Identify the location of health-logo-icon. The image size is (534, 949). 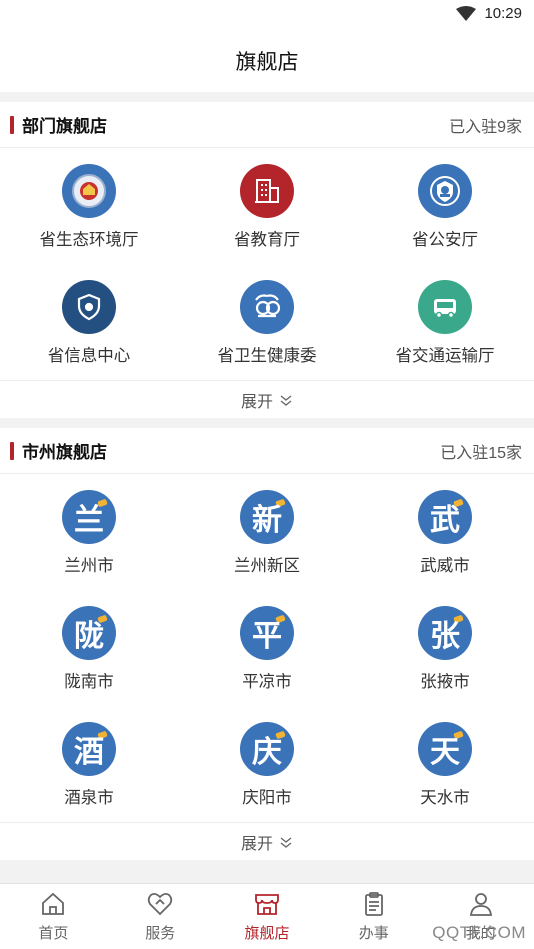
(267, 307).